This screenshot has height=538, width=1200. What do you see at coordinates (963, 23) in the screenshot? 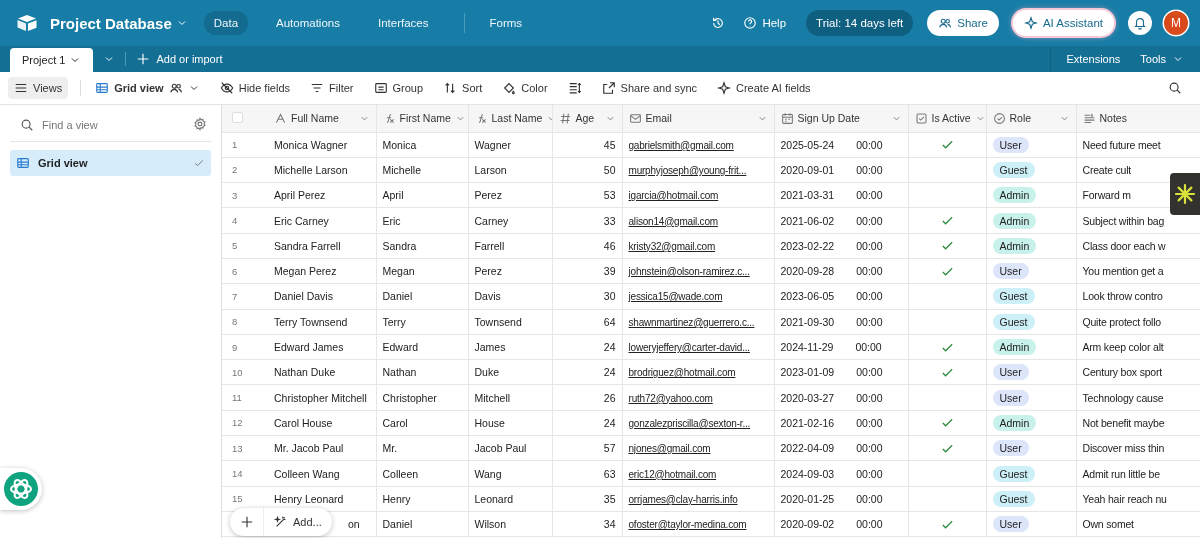
I see `share-button: Share` at bounding box center [963, 23].